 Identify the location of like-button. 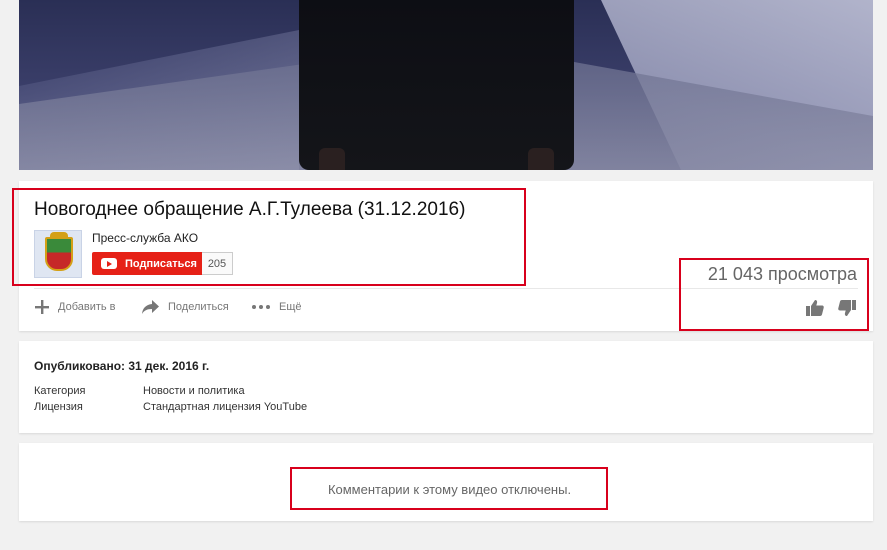
(815, 310).